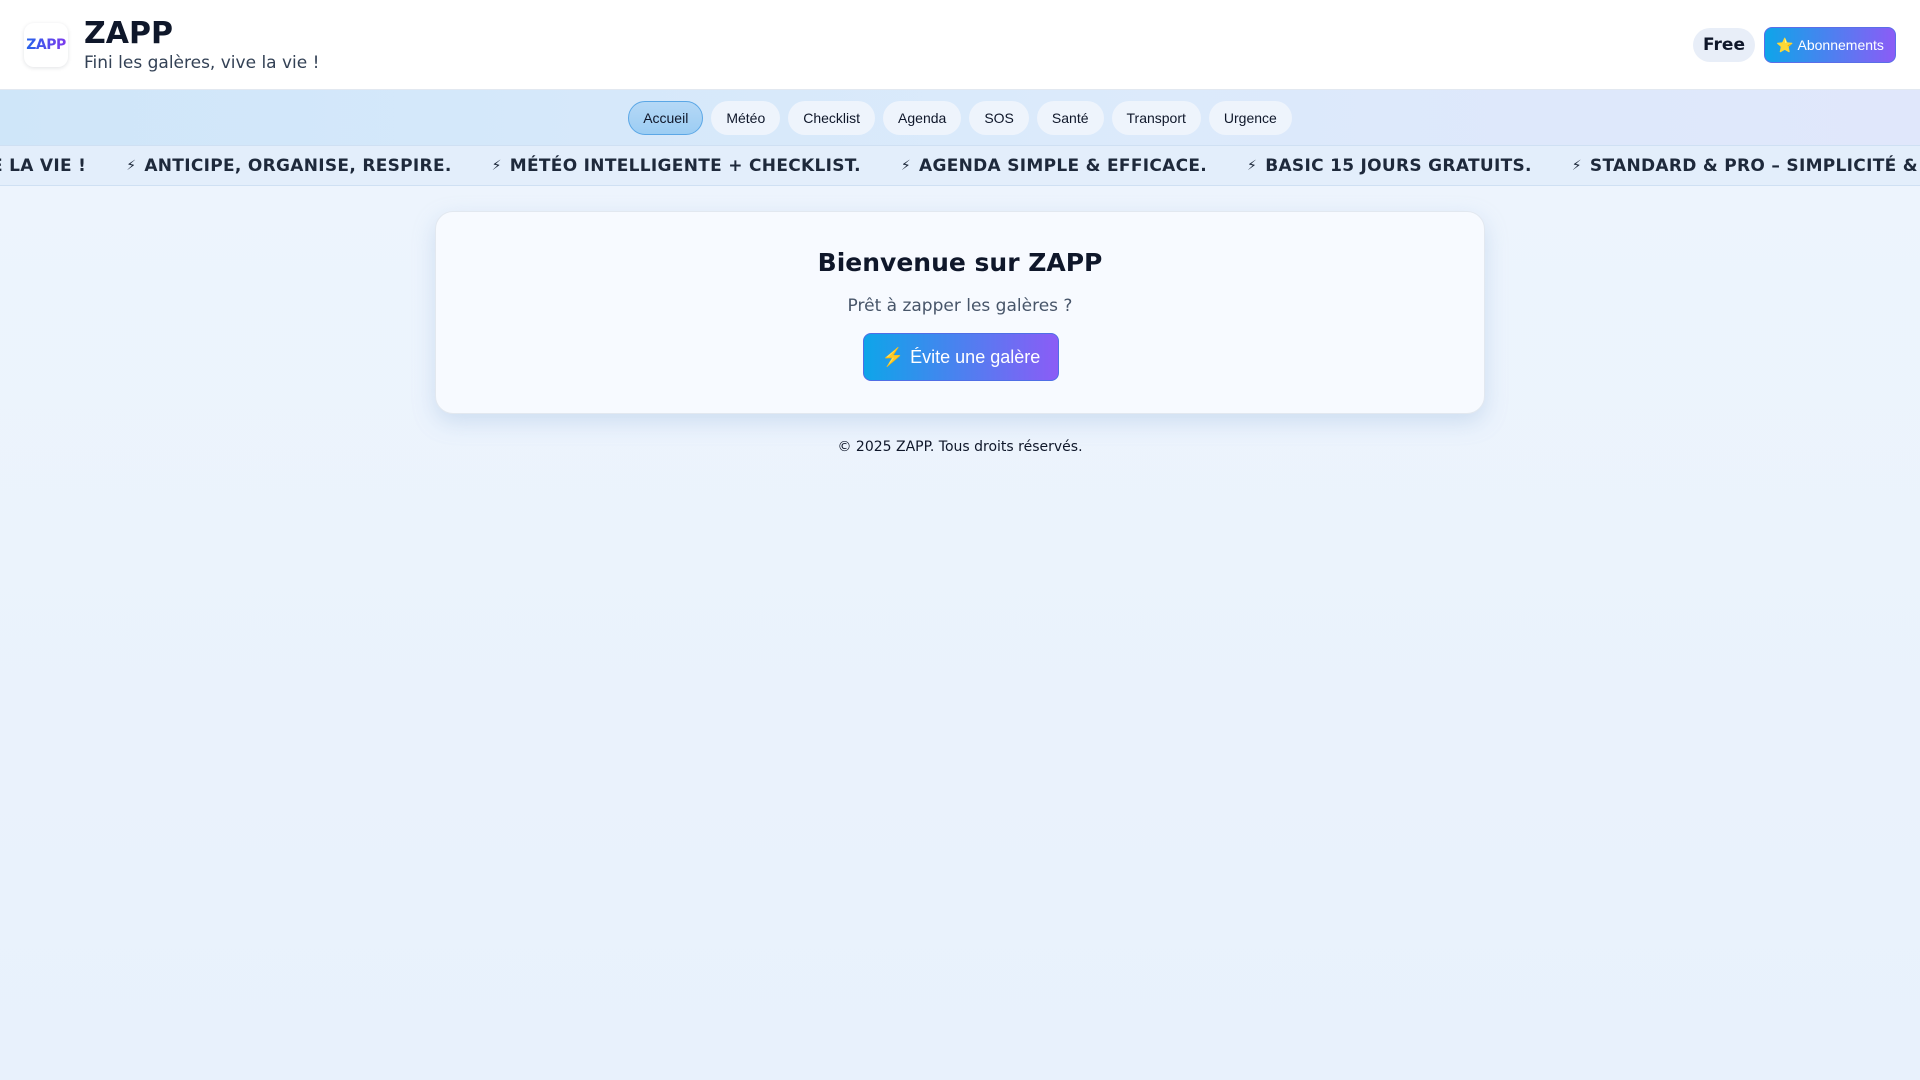 The image size is (1920, 1080). I want to click on tab-sante: Santé, so click(1070, 117).